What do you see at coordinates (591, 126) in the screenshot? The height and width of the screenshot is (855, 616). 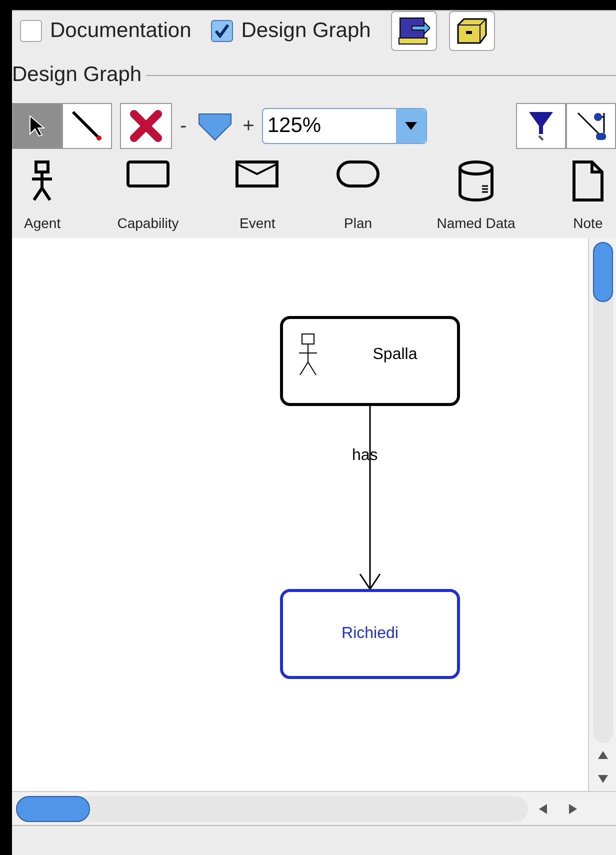 I see `layout-button` at bounding box center [591, 126].